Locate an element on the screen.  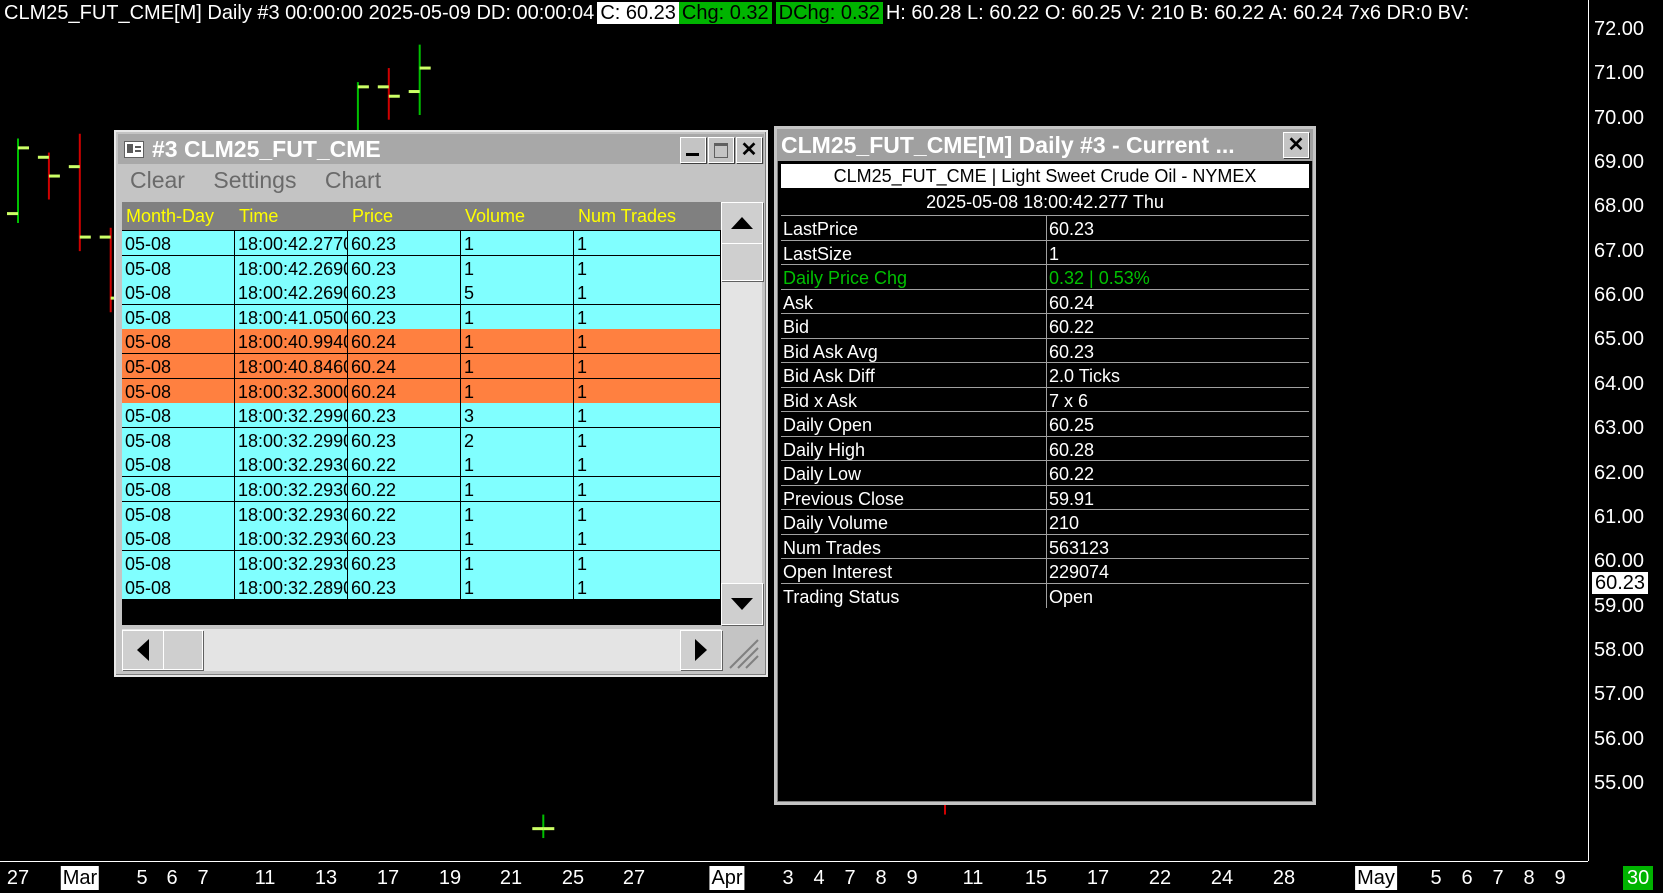
cell-vol: 1 is located at coordinates (517, 563).